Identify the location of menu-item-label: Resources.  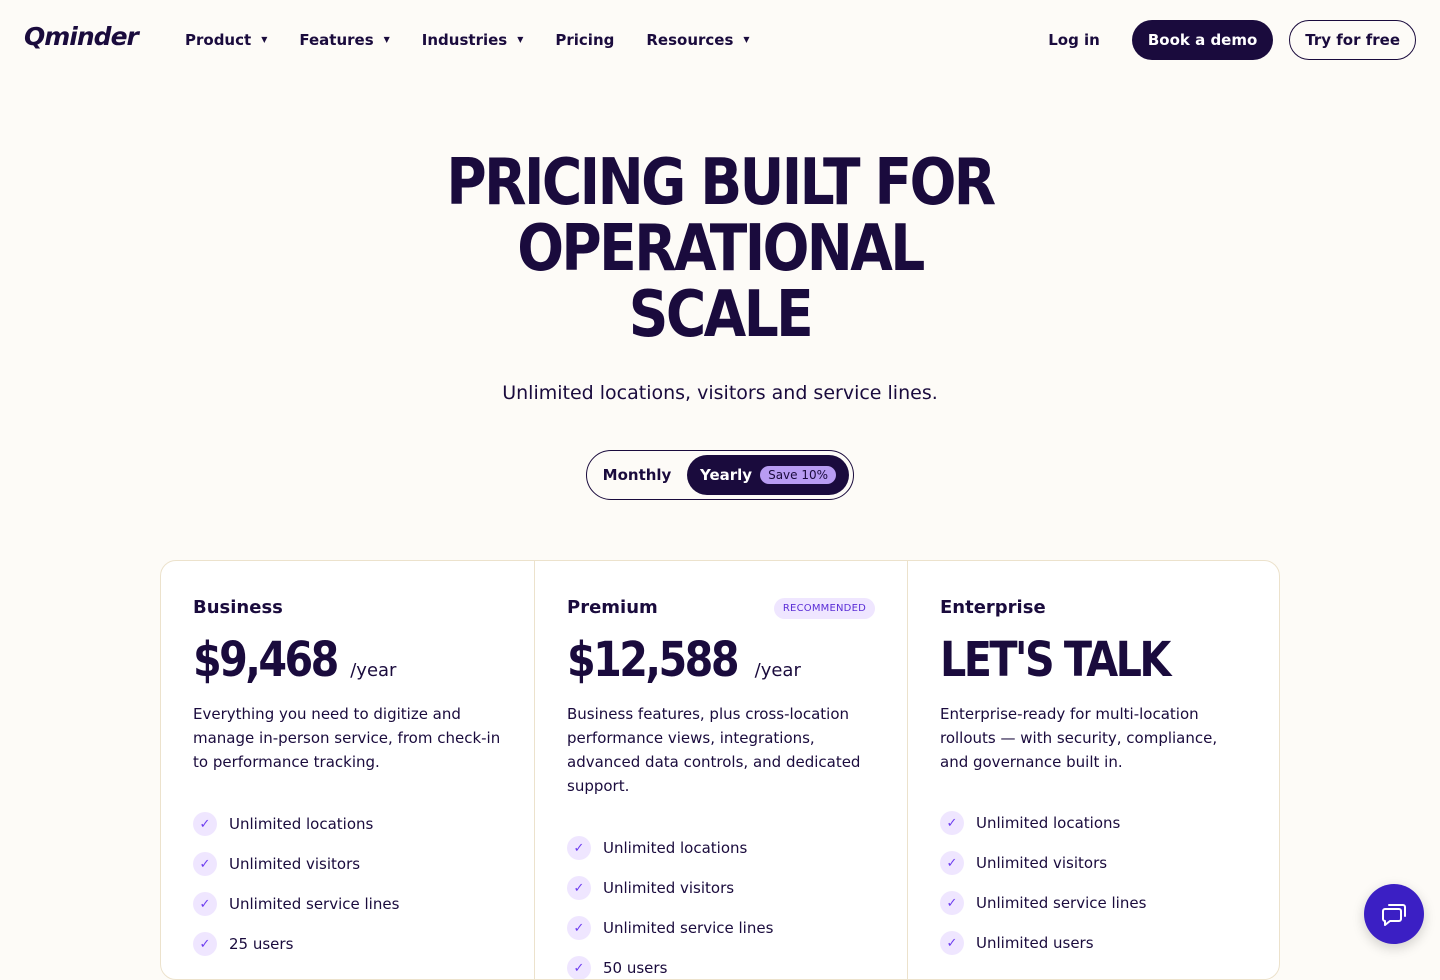
(690, 40).